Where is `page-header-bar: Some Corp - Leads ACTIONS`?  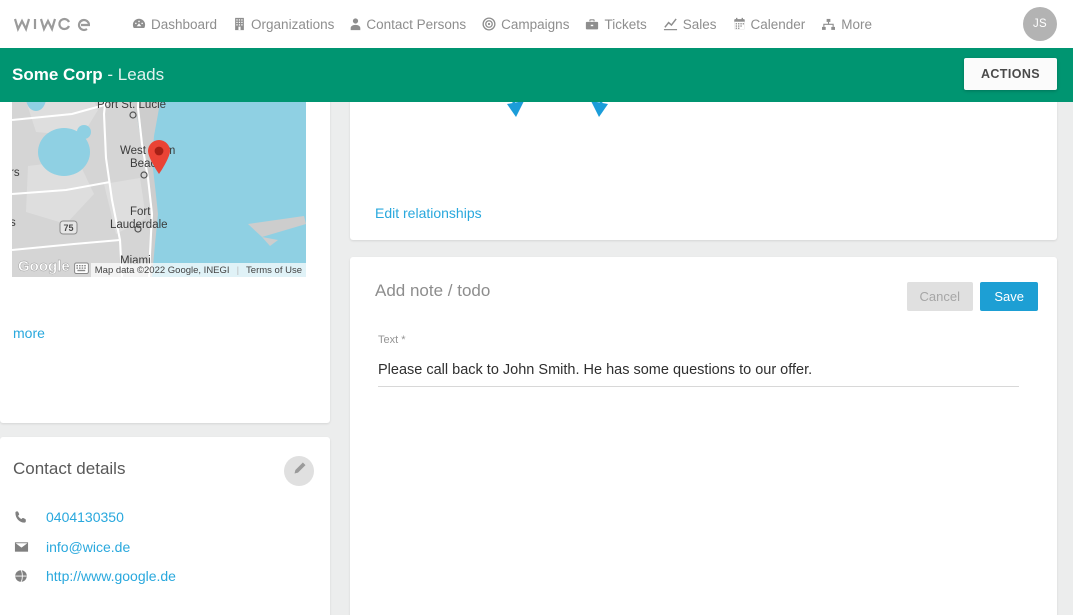
page-header-bar: Some Corp - Leads ACTIONS is located at coordinates (536, 75).